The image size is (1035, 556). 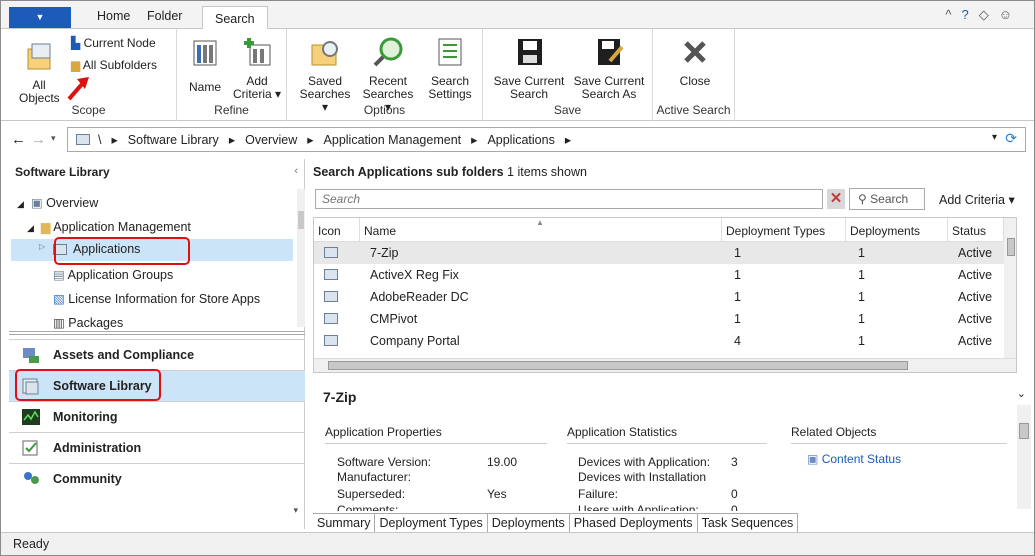 What do you see at coordinates (99, 140) in the screenshot?
I see `breadcrumb-root: \` at bounding box center [99, 140].